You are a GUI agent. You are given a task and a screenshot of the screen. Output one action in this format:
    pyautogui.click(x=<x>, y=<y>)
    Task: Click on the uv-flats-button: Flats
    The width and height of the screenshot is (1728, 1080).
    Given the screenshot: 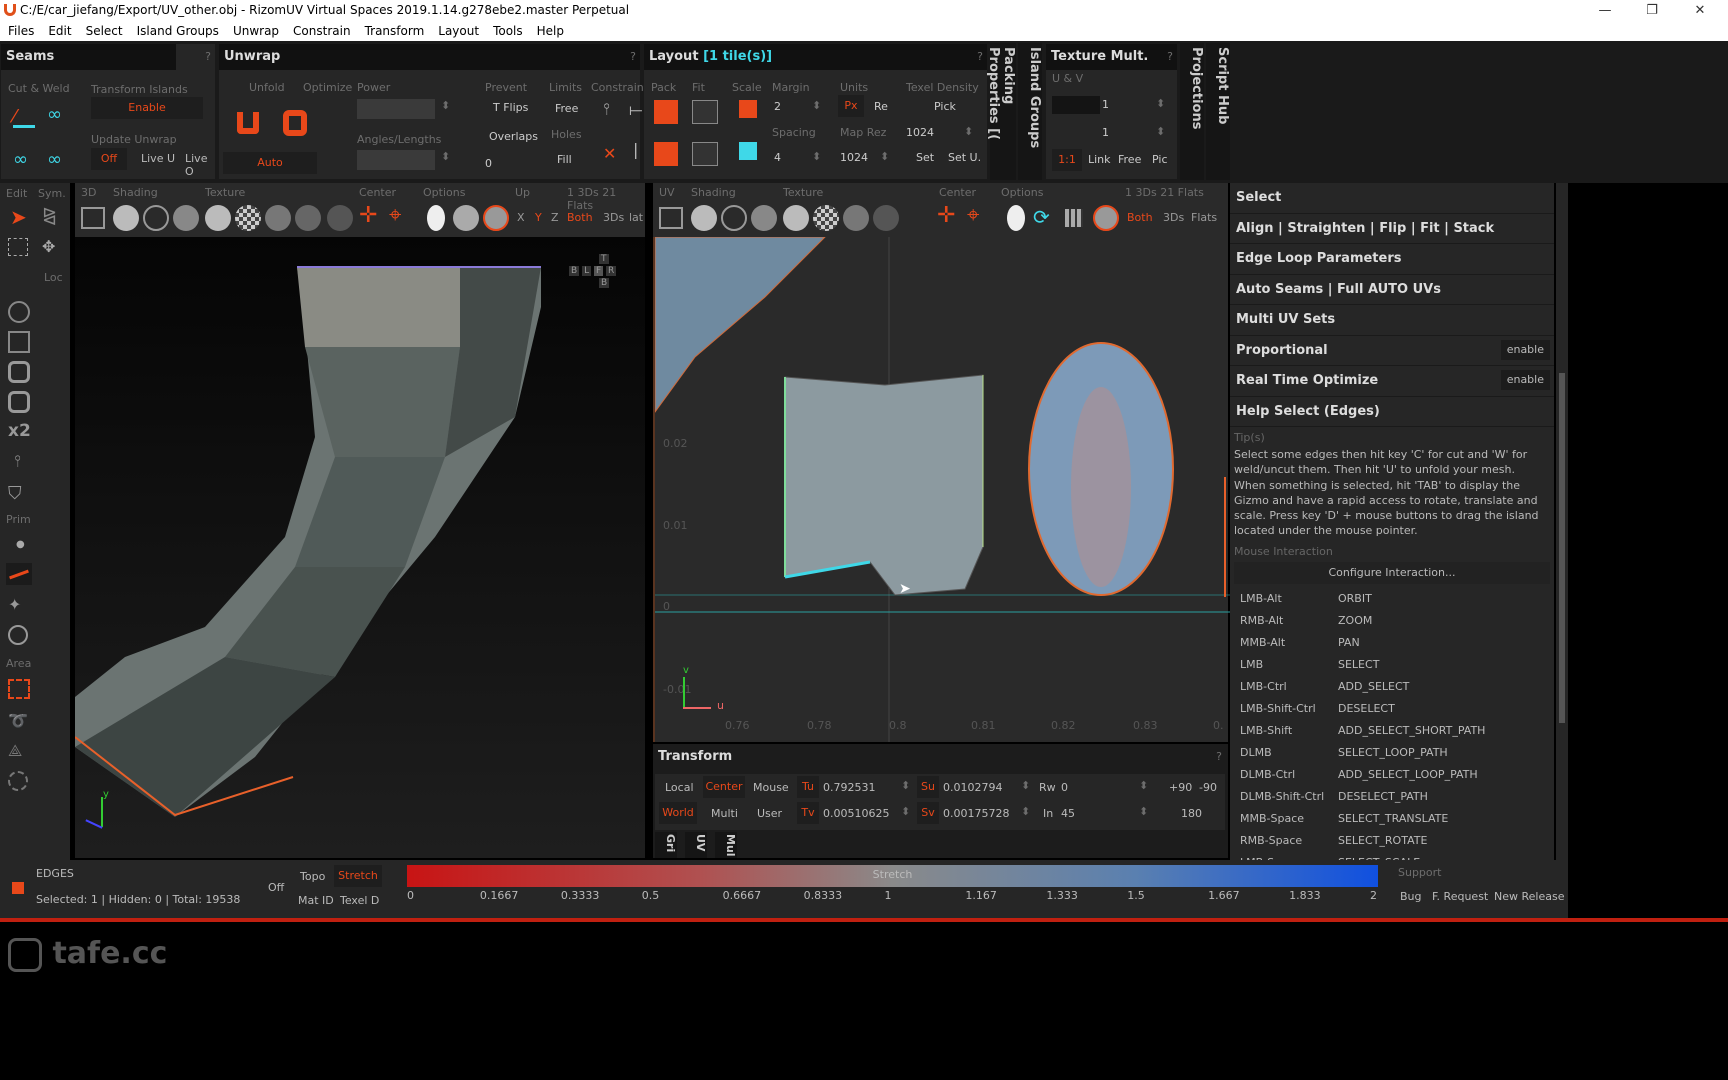 What is the action you would take?
    pyautogui.click(x=1204, y=217)
    